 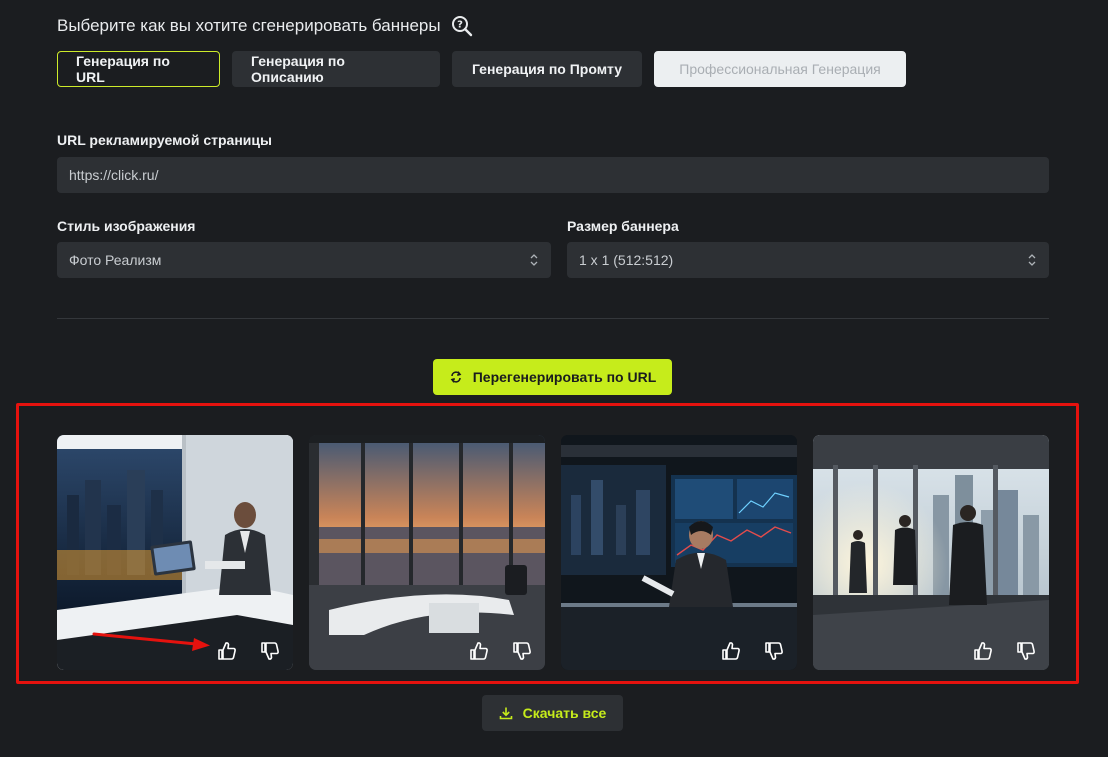 I want to click on regenerate-button: Перегенерировать по URL, so click(x=552, y=377).